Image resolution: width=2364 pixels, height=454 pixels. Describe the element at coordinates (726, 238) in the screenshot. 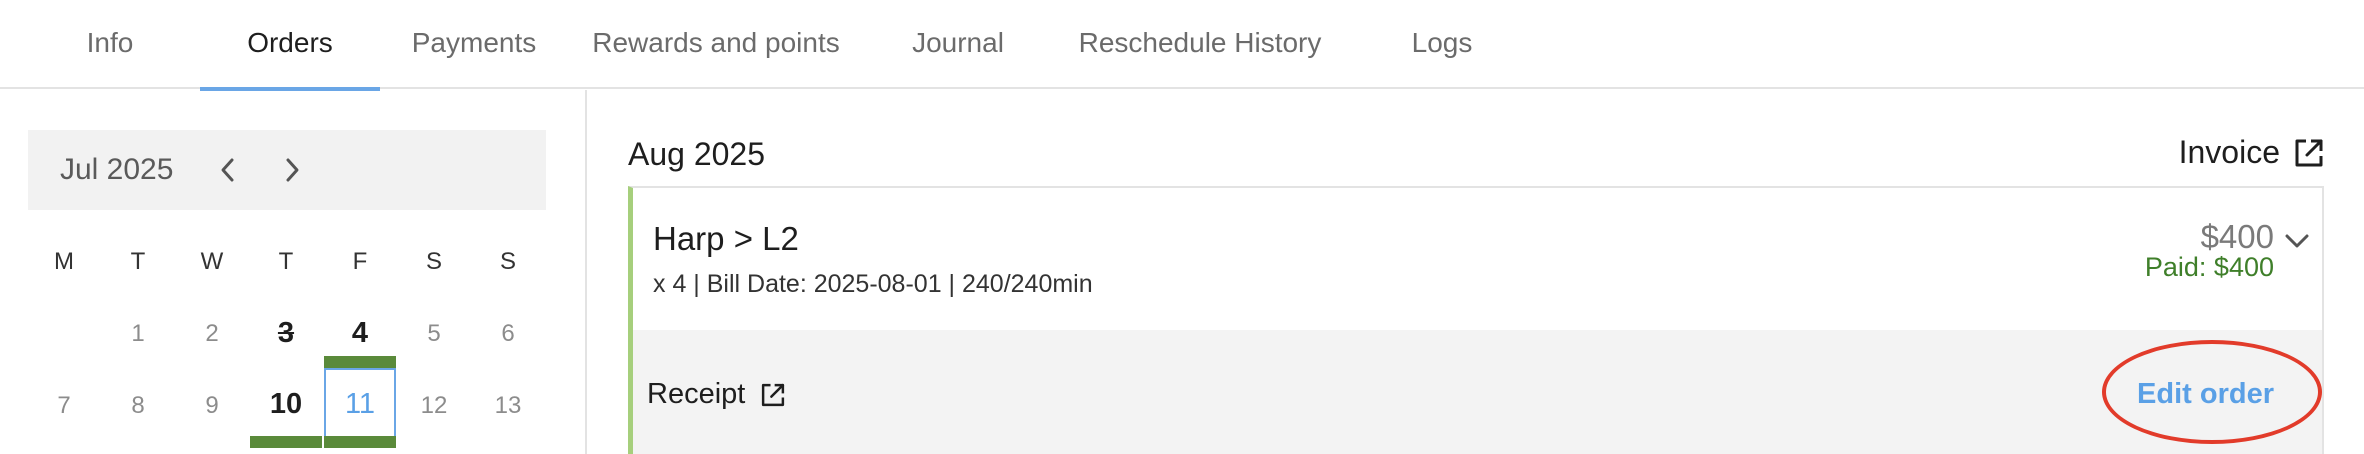

I see `order-title: Harp > L2` at that location.